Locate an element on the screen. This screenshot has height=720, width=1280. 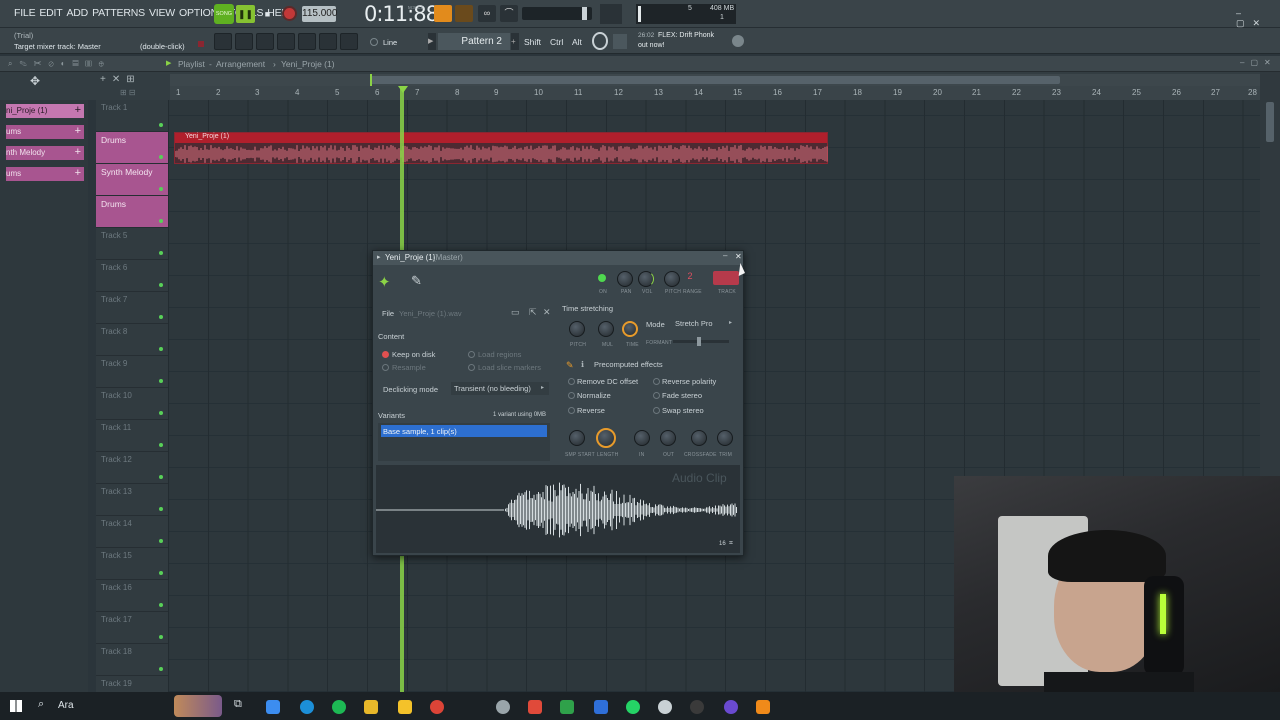
mixer-track-selector is located at coordinates (726, 278).